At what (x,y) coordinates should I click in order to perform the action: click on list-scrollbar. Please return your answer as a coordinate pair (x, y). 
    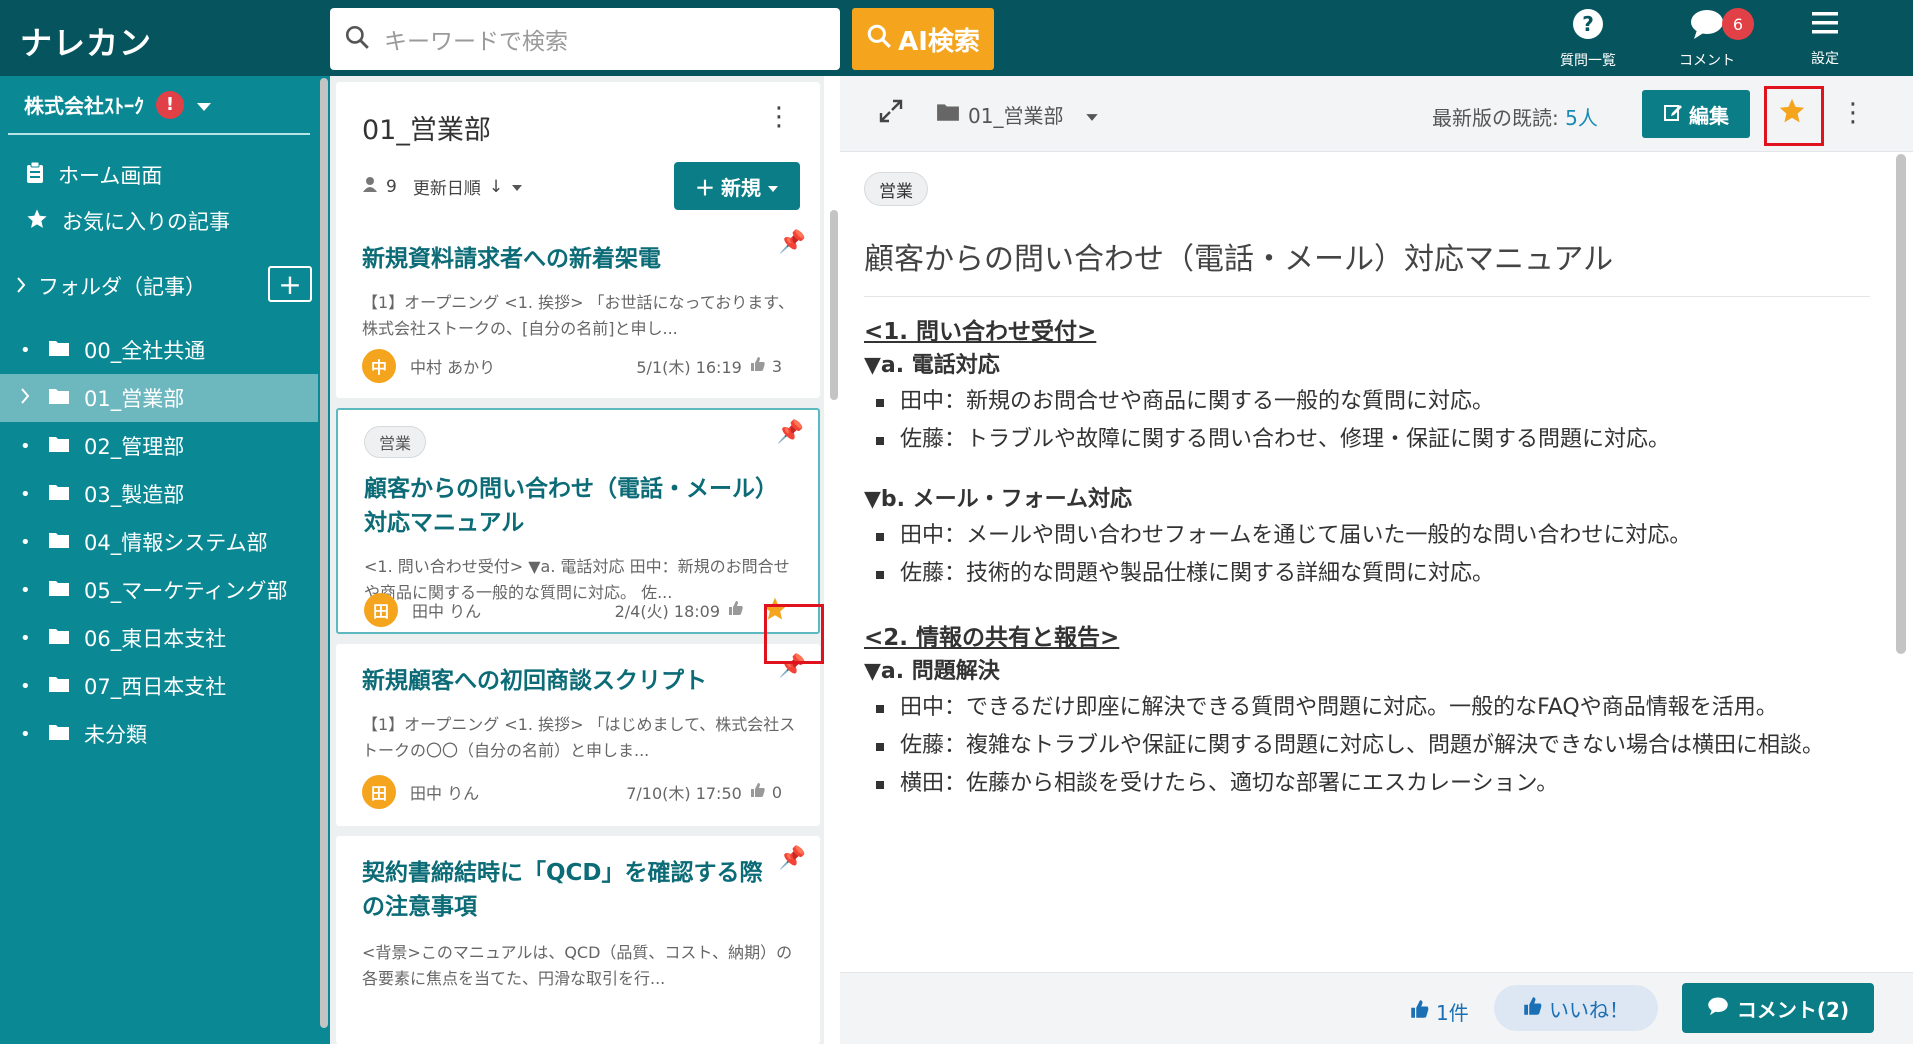
    Looking at the image, I should click on (834, 305).